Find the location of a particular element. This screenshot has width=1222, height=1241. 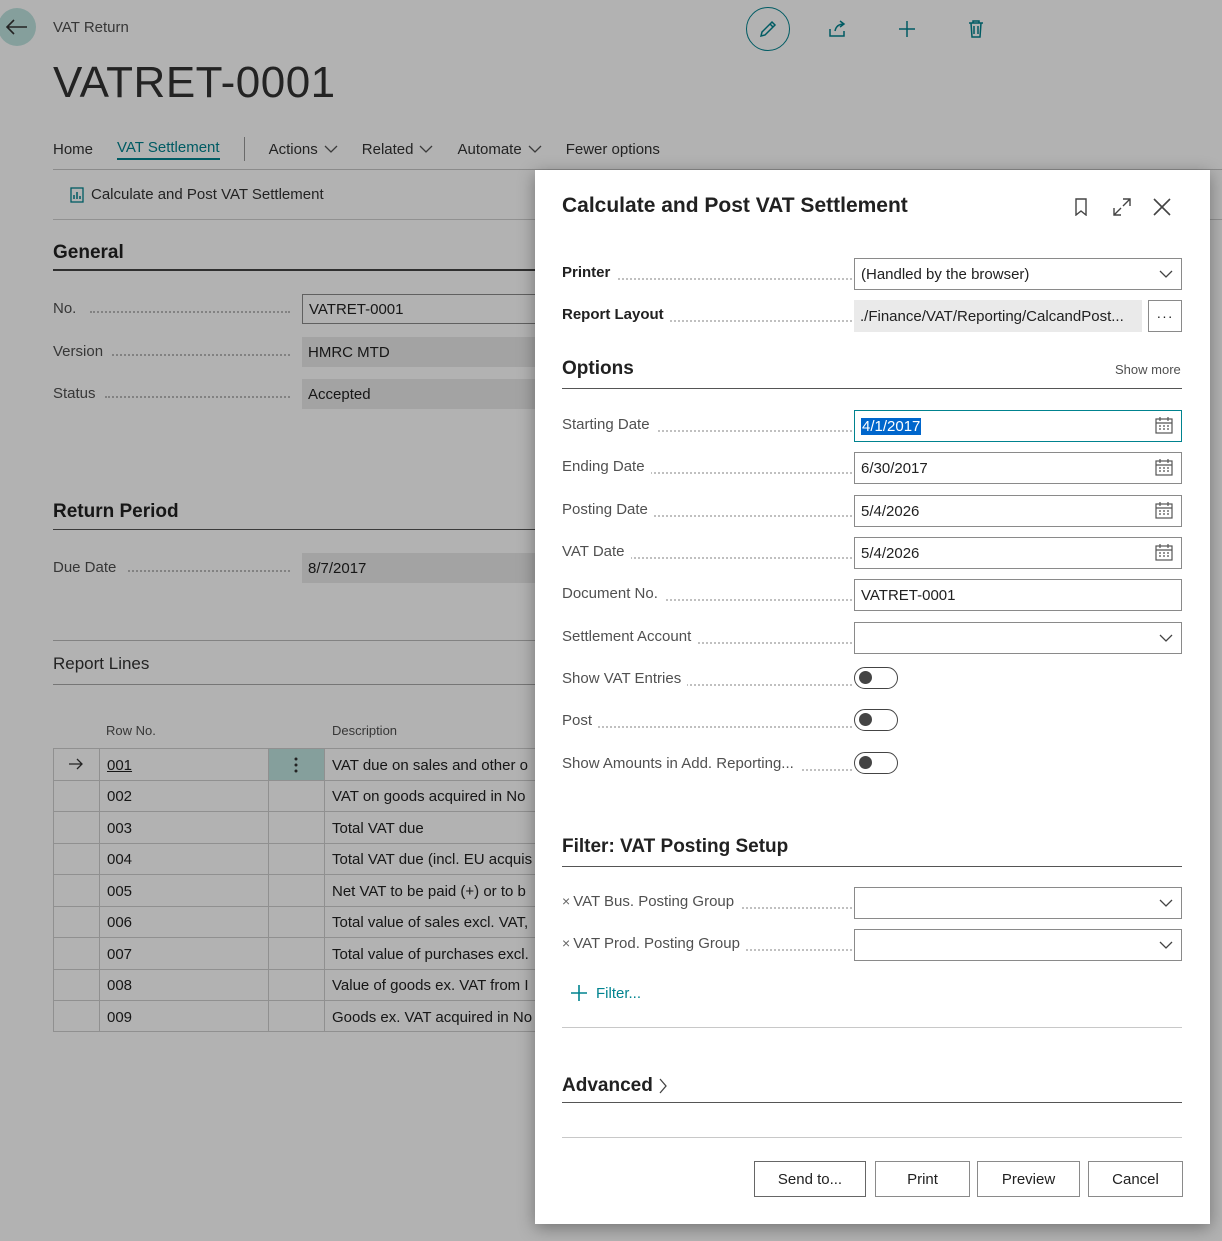

show-vat-entries-toggle is located at coordinates (876, 678).